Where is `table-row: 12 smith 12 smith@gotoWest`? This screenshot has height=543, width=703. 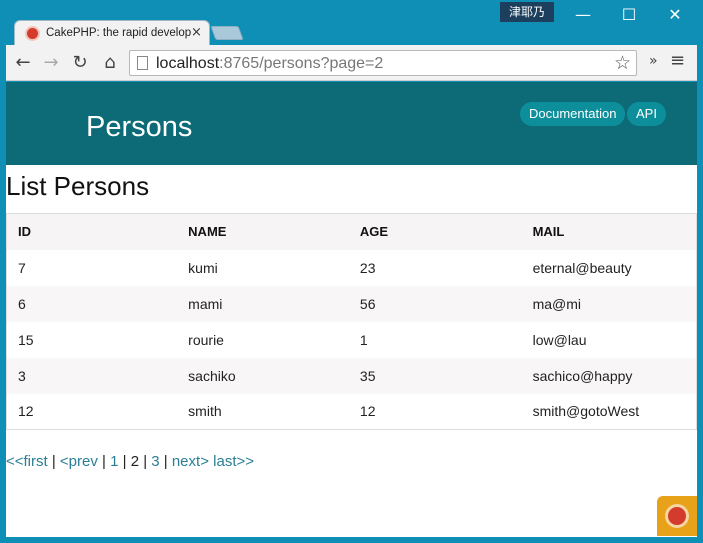 table-row: 12 smith 12 smith@gotoWest is located at coordinates (352, 412).